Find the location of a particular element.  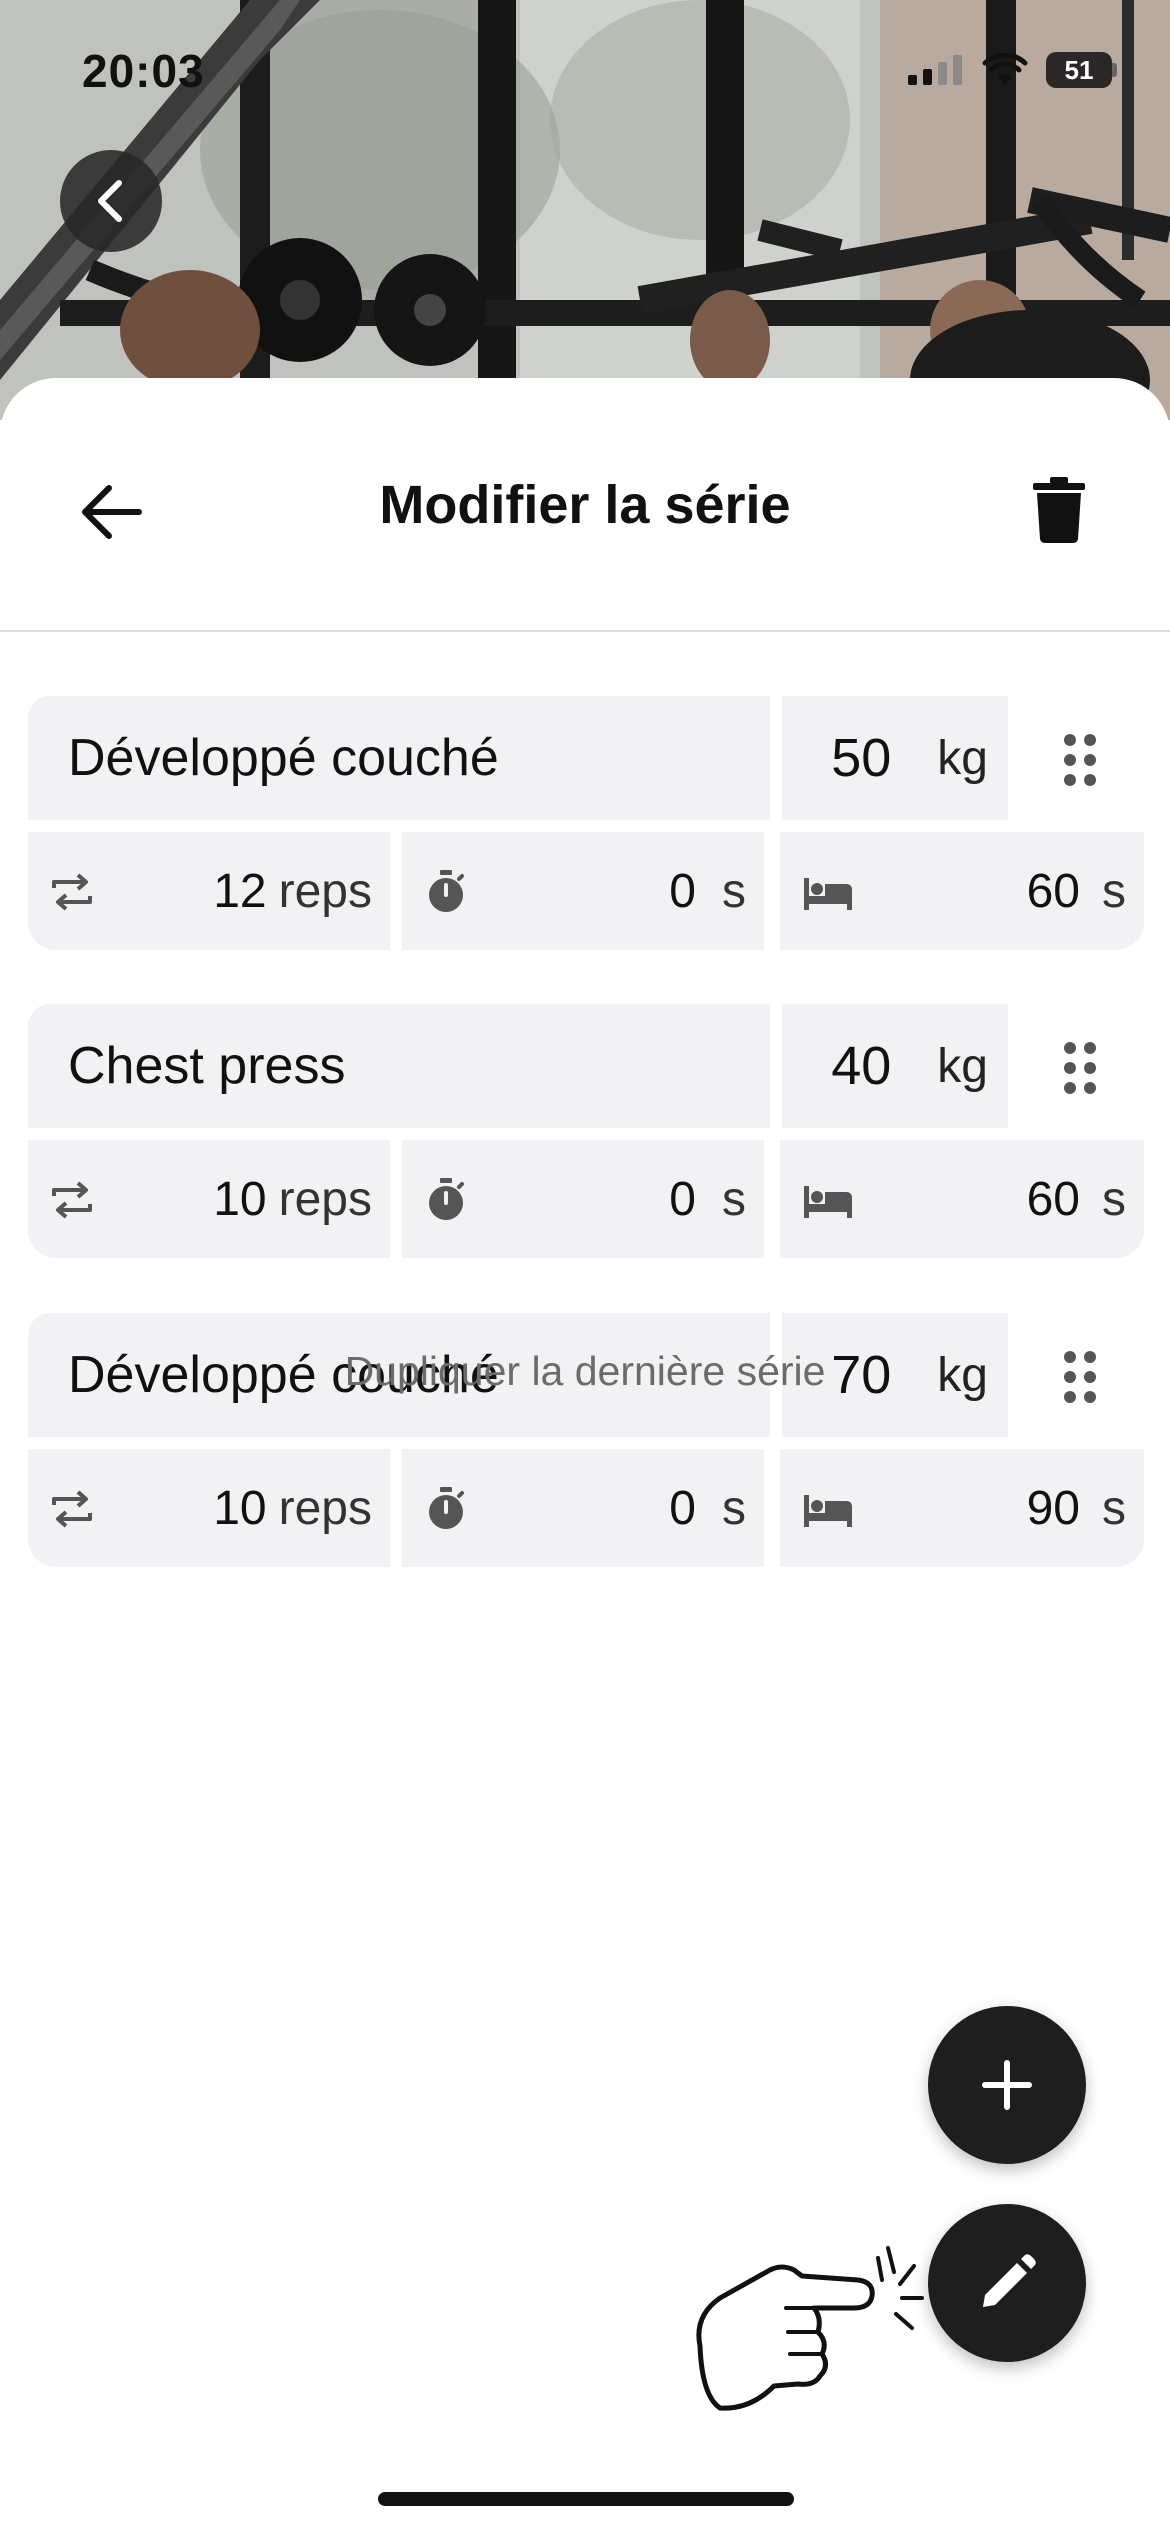

exercise-name: Chest press is located at coordinates (207, 1066).